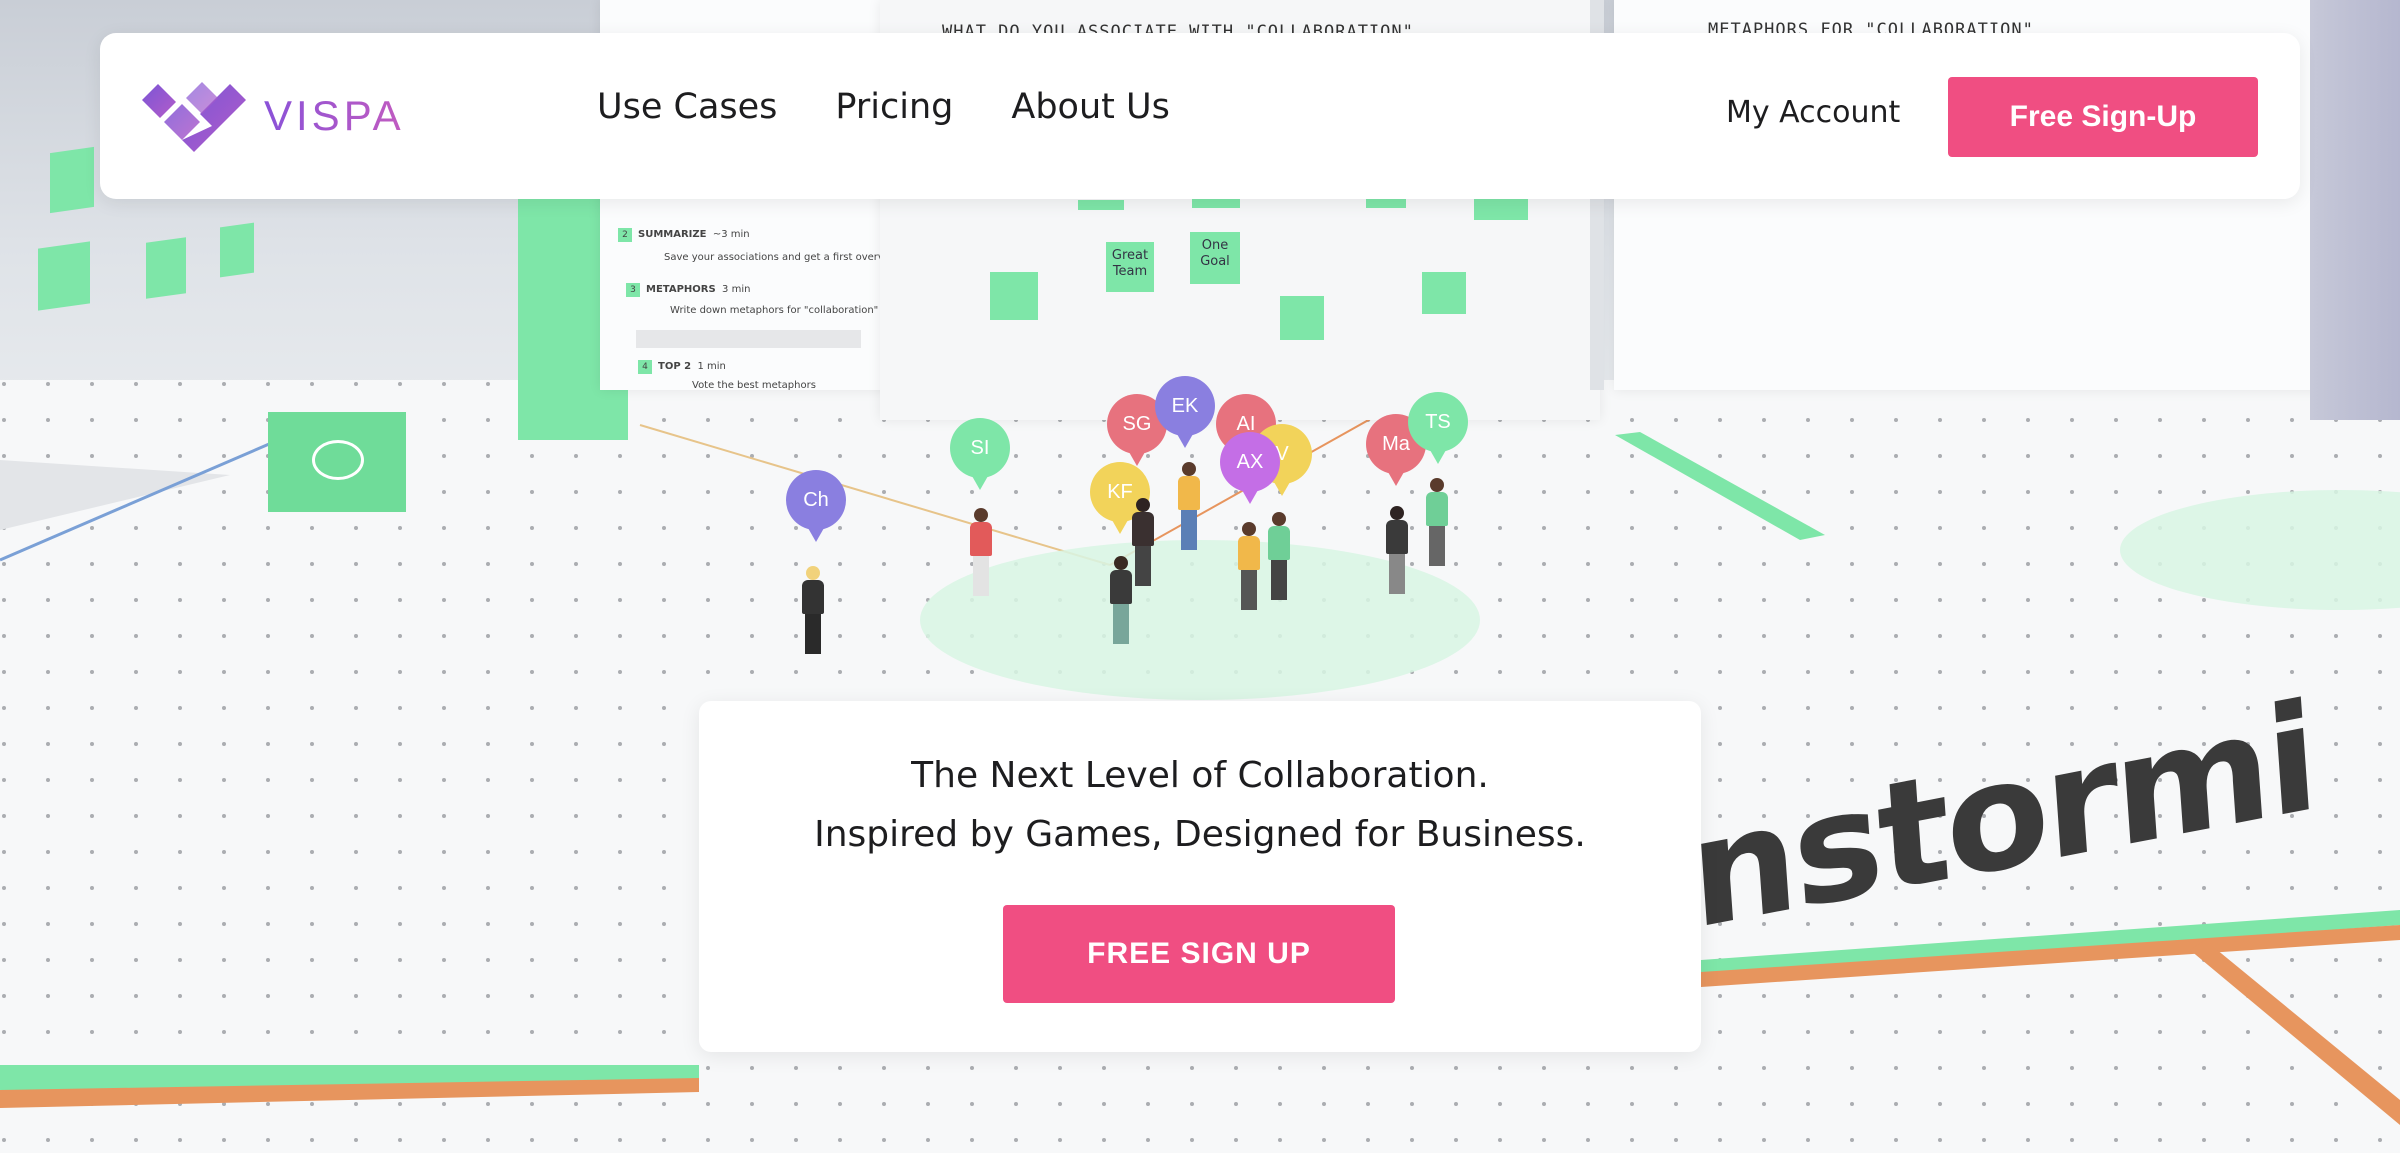 The image size is (2400, 1153). What do you see at coordinates (1130, 267) in the screenshot?
I see `sticky-note: Great Team` at bounding box center [1130, 267].